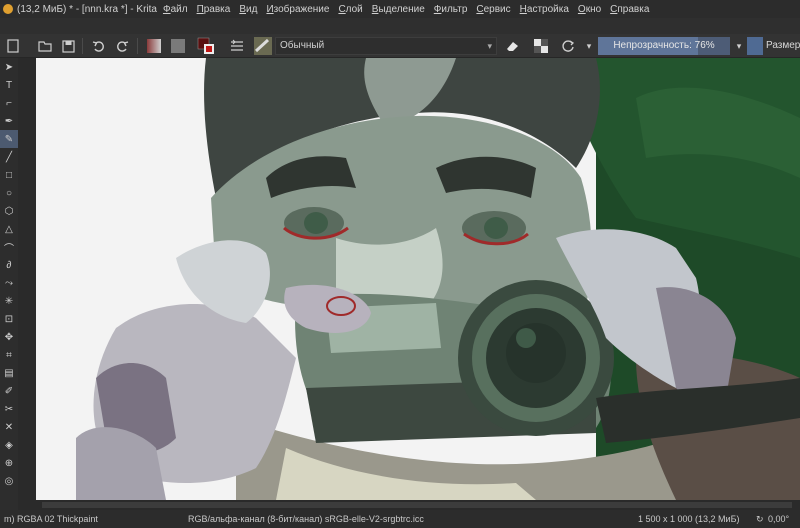 The width and height of the screenshot is (800, 528). I want to click on menu-select: Выделение, so click(398, 9).